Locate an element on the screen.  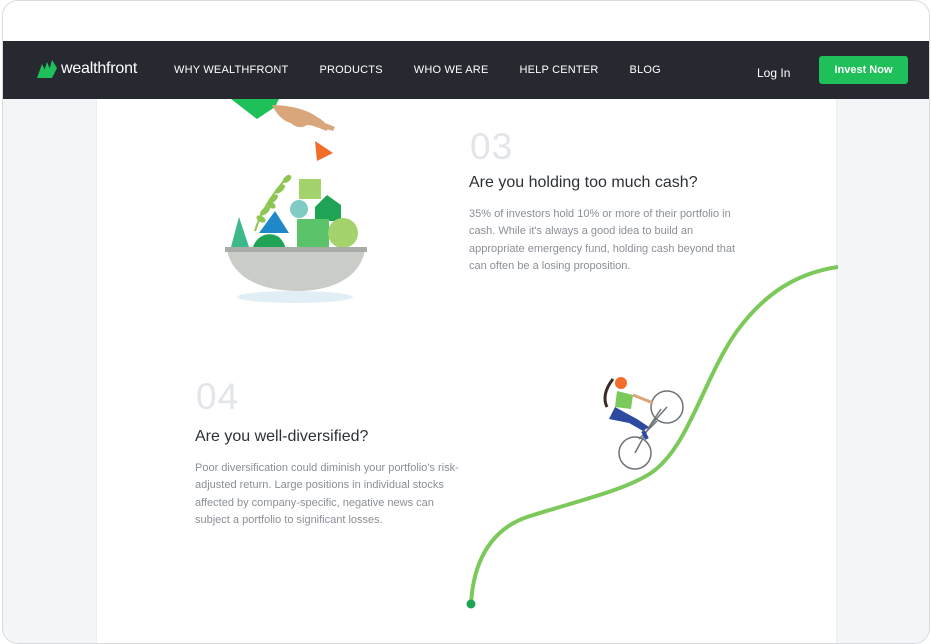
login-link: Log In is located at coordinates (773, 73).